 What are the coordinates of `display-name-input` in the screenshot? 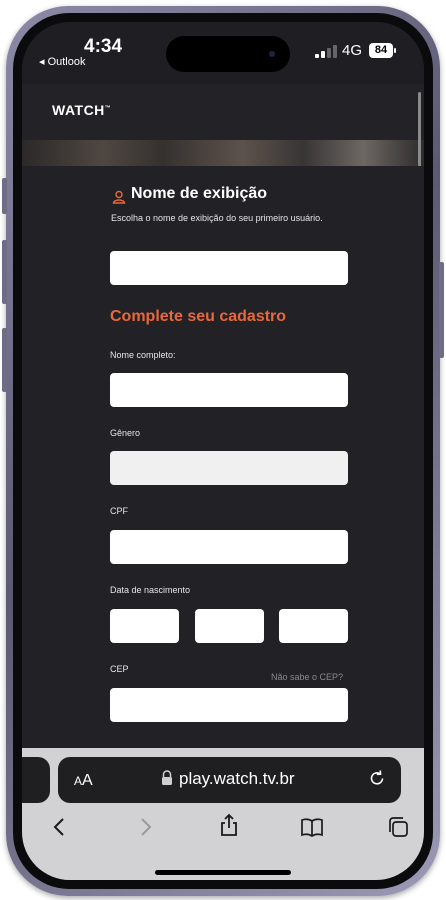 It's located at (229, 268).